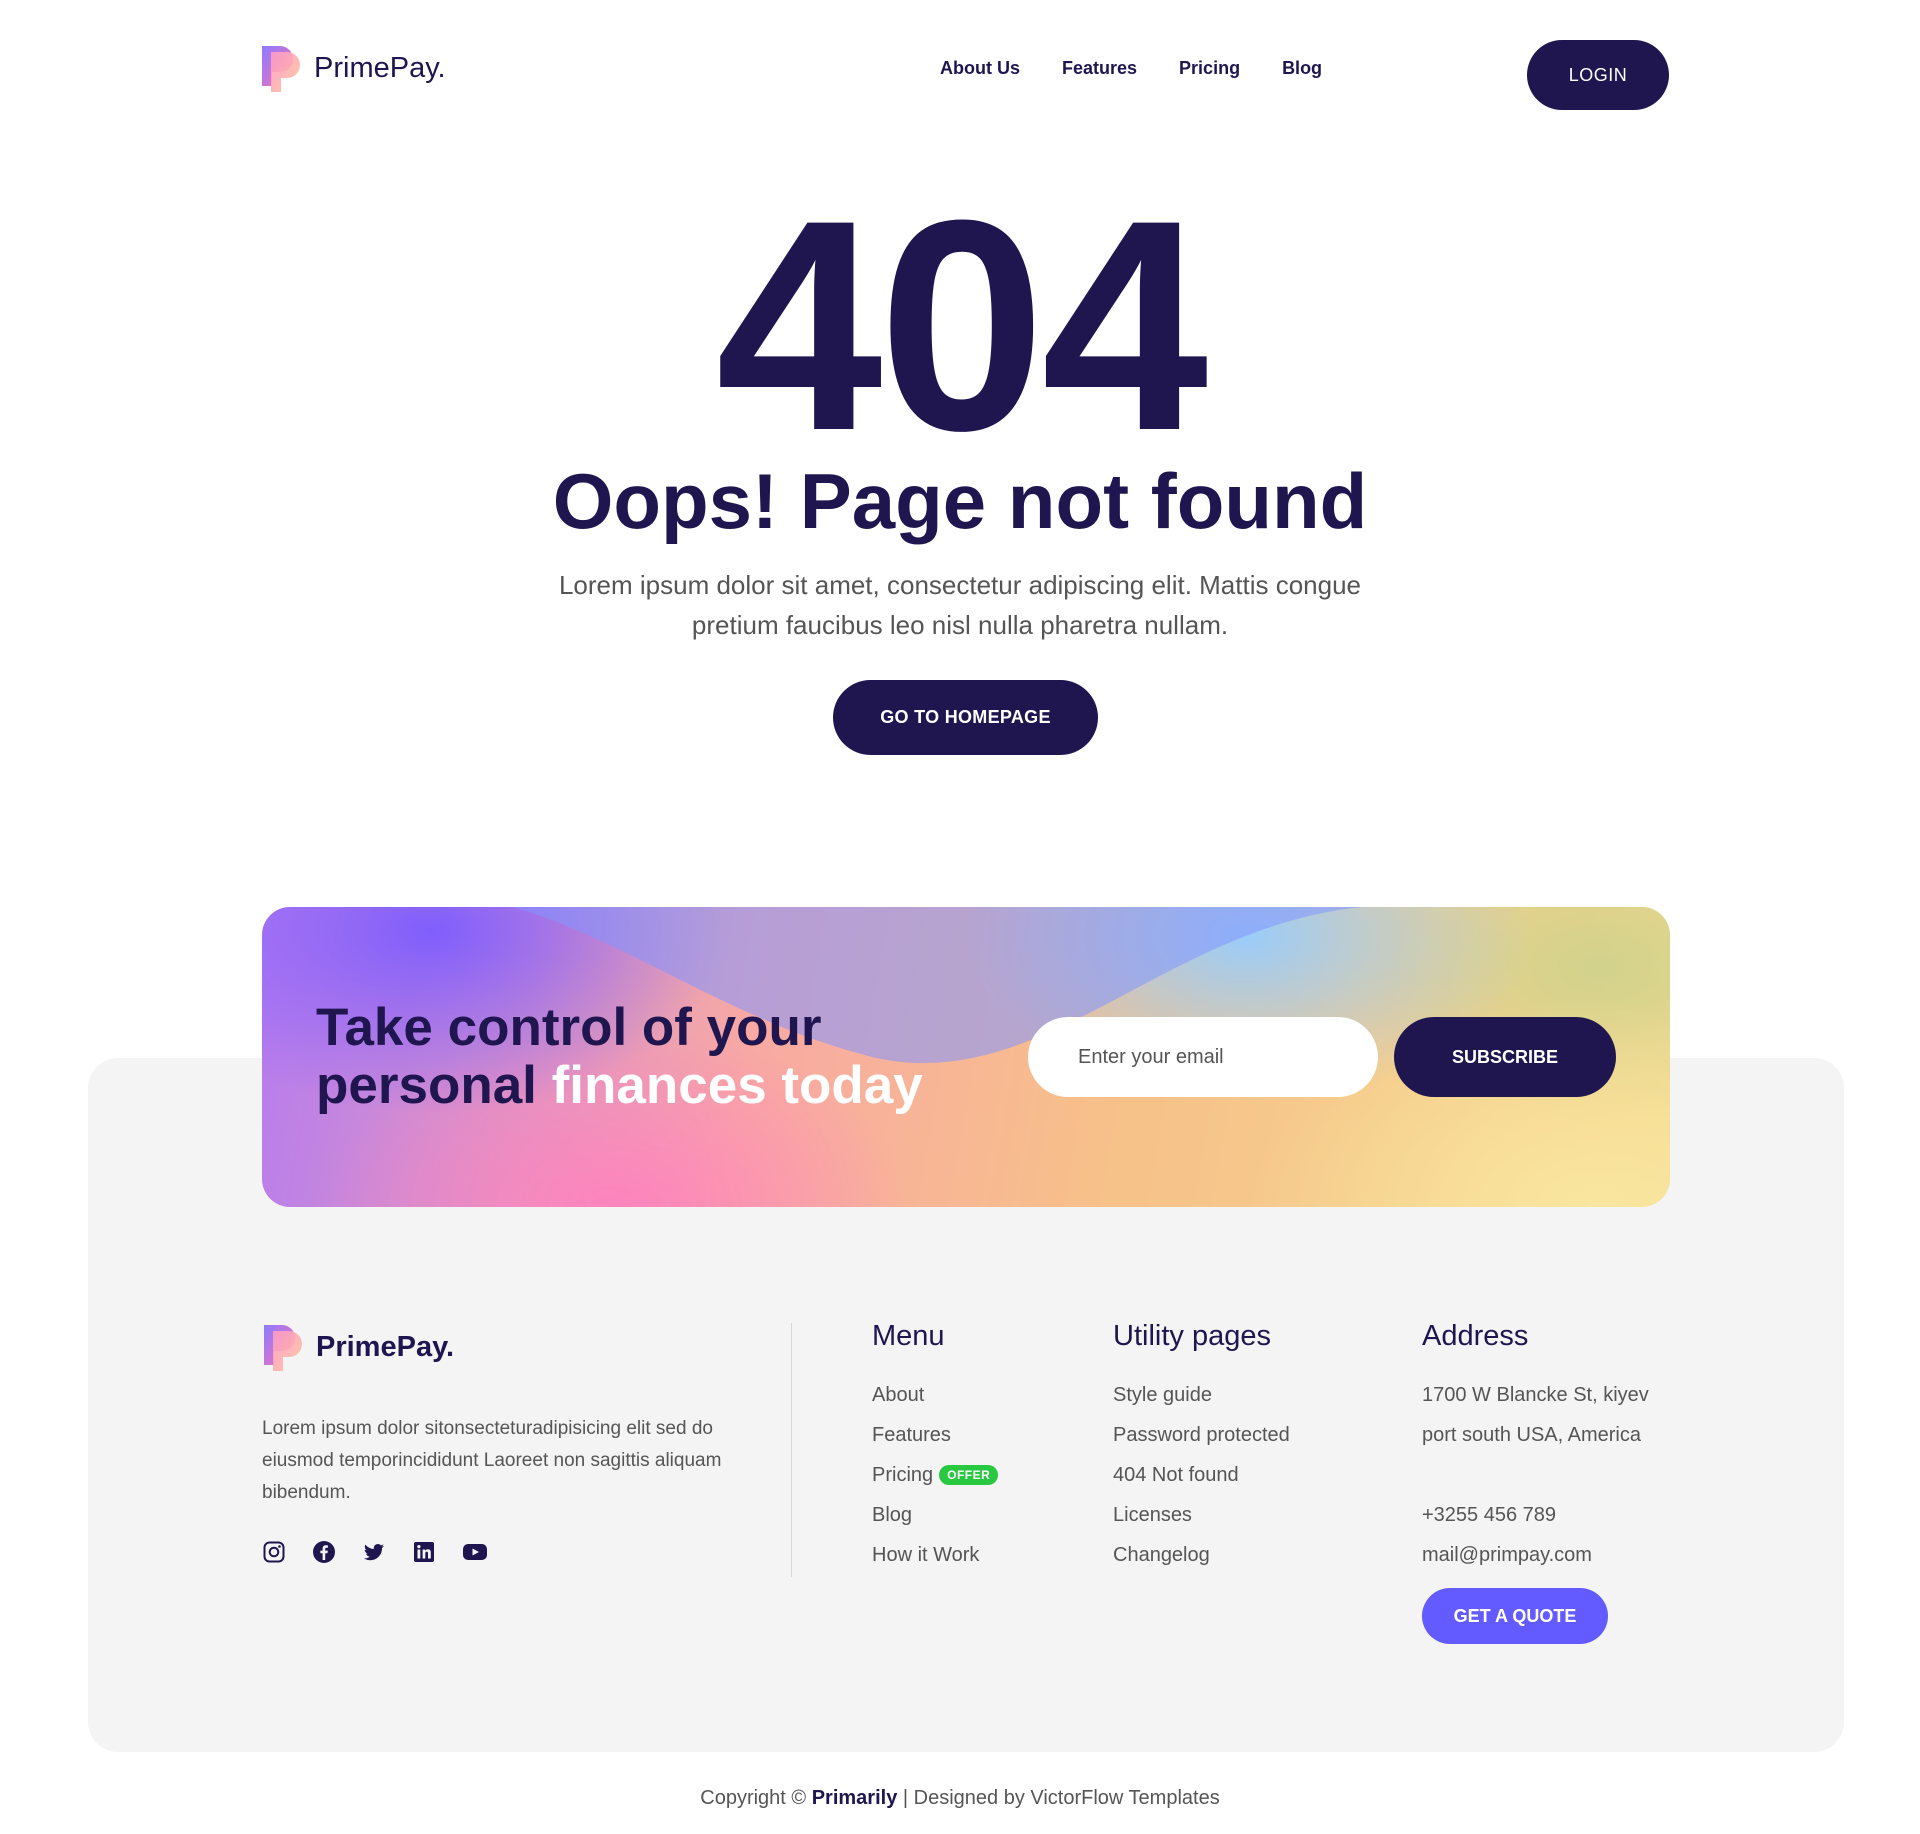 This screenshot has height=1834, width=1920. I want to click on banner-heading-highlight: finances today, so click(737, 1085).